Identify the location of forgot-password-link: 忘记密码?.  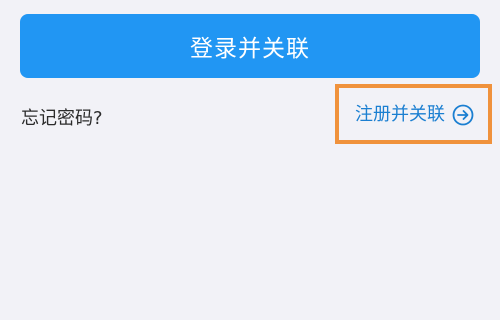
(62, 117).